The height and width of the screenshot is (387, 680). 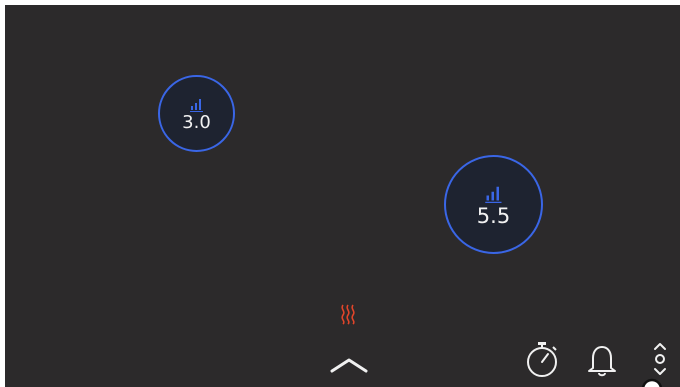 I want to click on cooking-zone-2: 5.5, so click(x=493, y=204).